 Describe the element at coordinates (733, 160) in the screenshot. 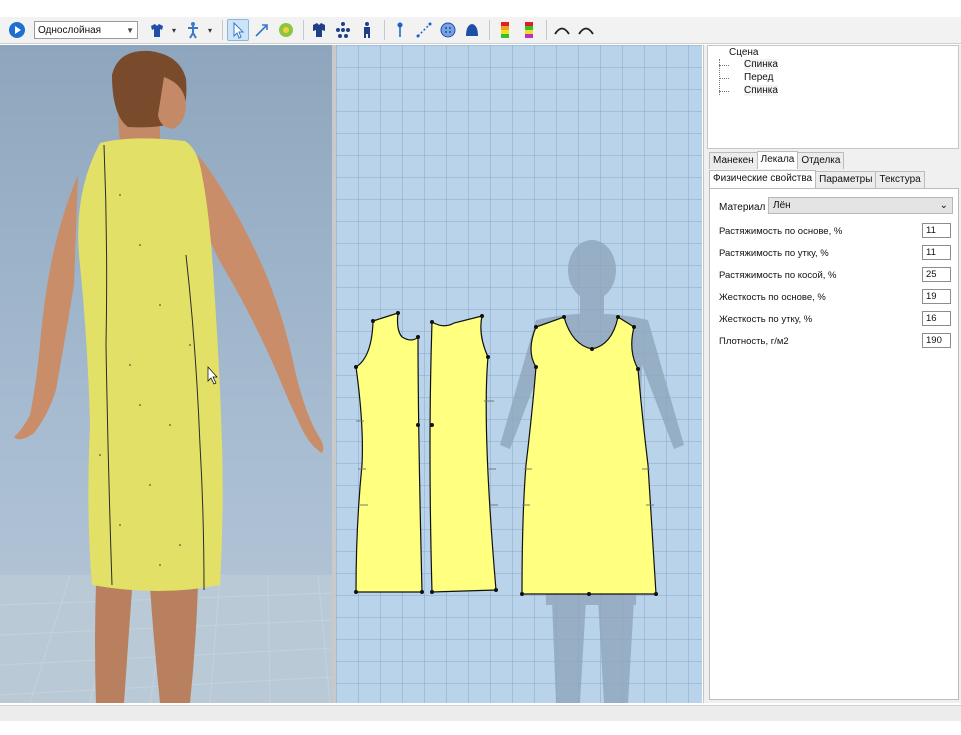

I see `tab-mannequin: Манекен` at that location.